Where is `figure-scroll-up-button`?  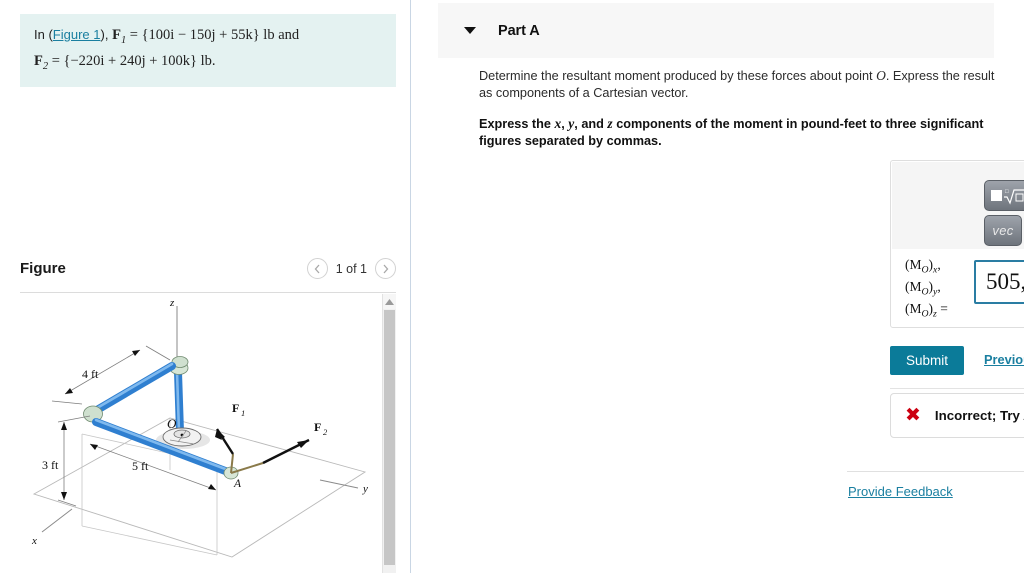 figure-scroll-up-button is located at coordinates (389, 301).